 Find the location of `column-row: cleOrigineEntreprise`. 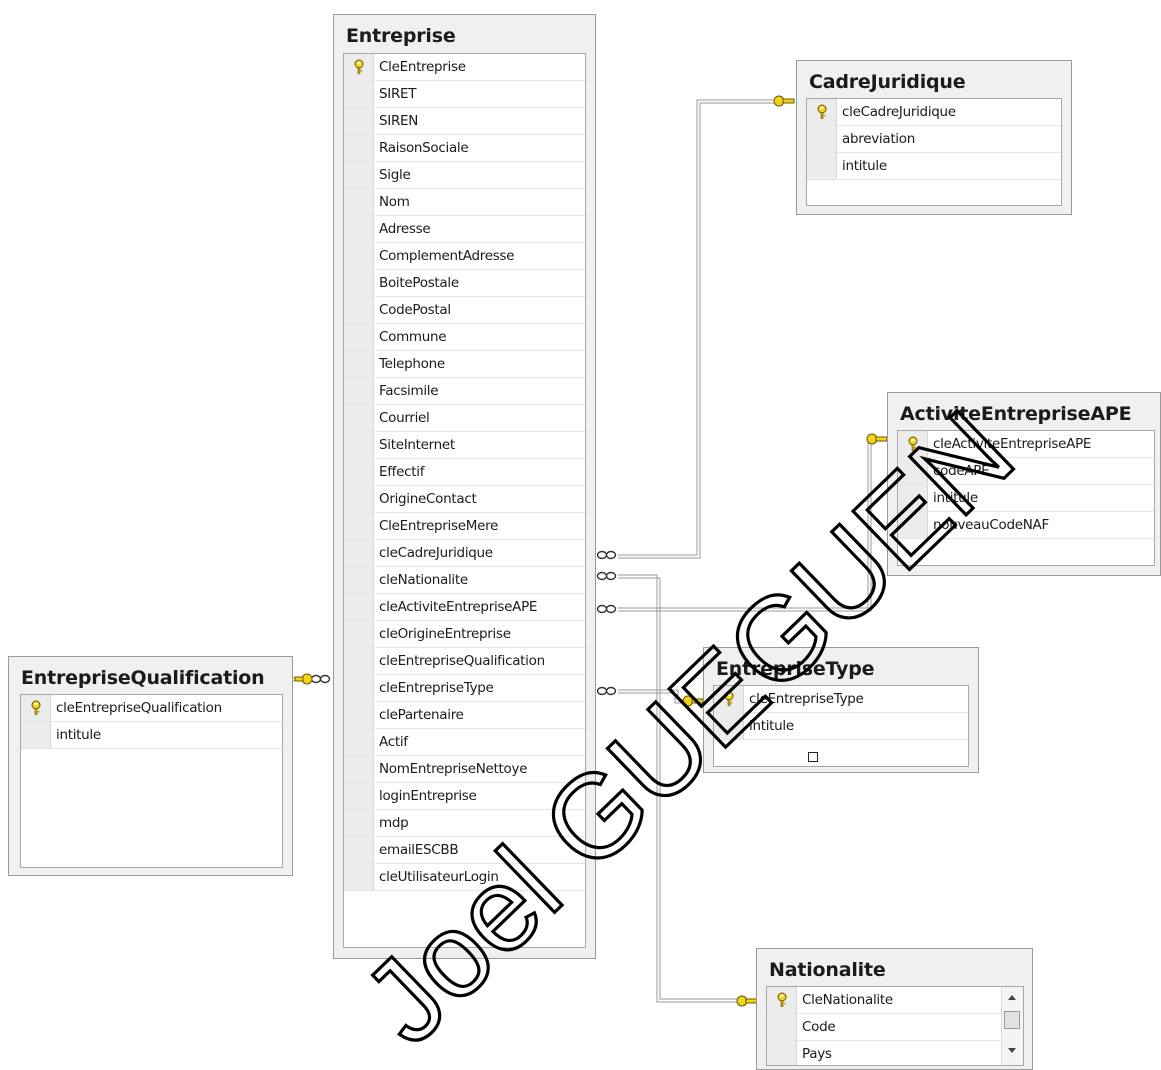

column-row: cleOrigineEntreprise is located at coordinates (464, 634).